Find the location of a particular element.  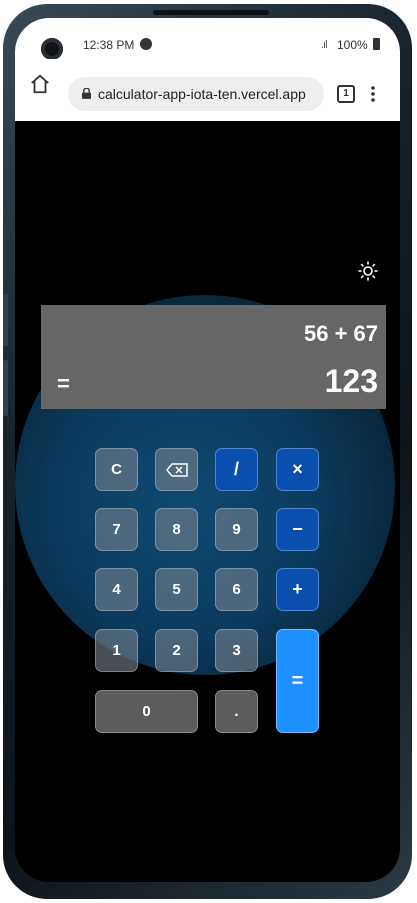

tabs-icon: 1 is located at coordinates (346, 94).